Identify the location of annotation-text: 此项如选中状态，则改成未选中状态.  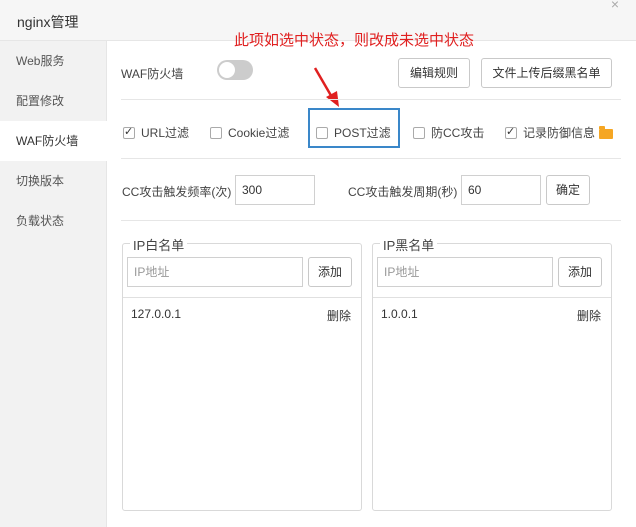
(354, 40).